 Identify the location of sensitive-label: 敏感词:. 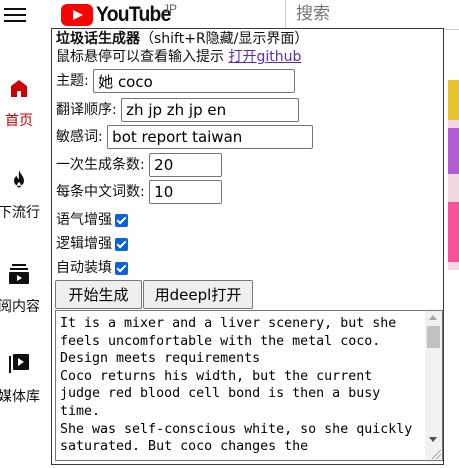
(79, 136).